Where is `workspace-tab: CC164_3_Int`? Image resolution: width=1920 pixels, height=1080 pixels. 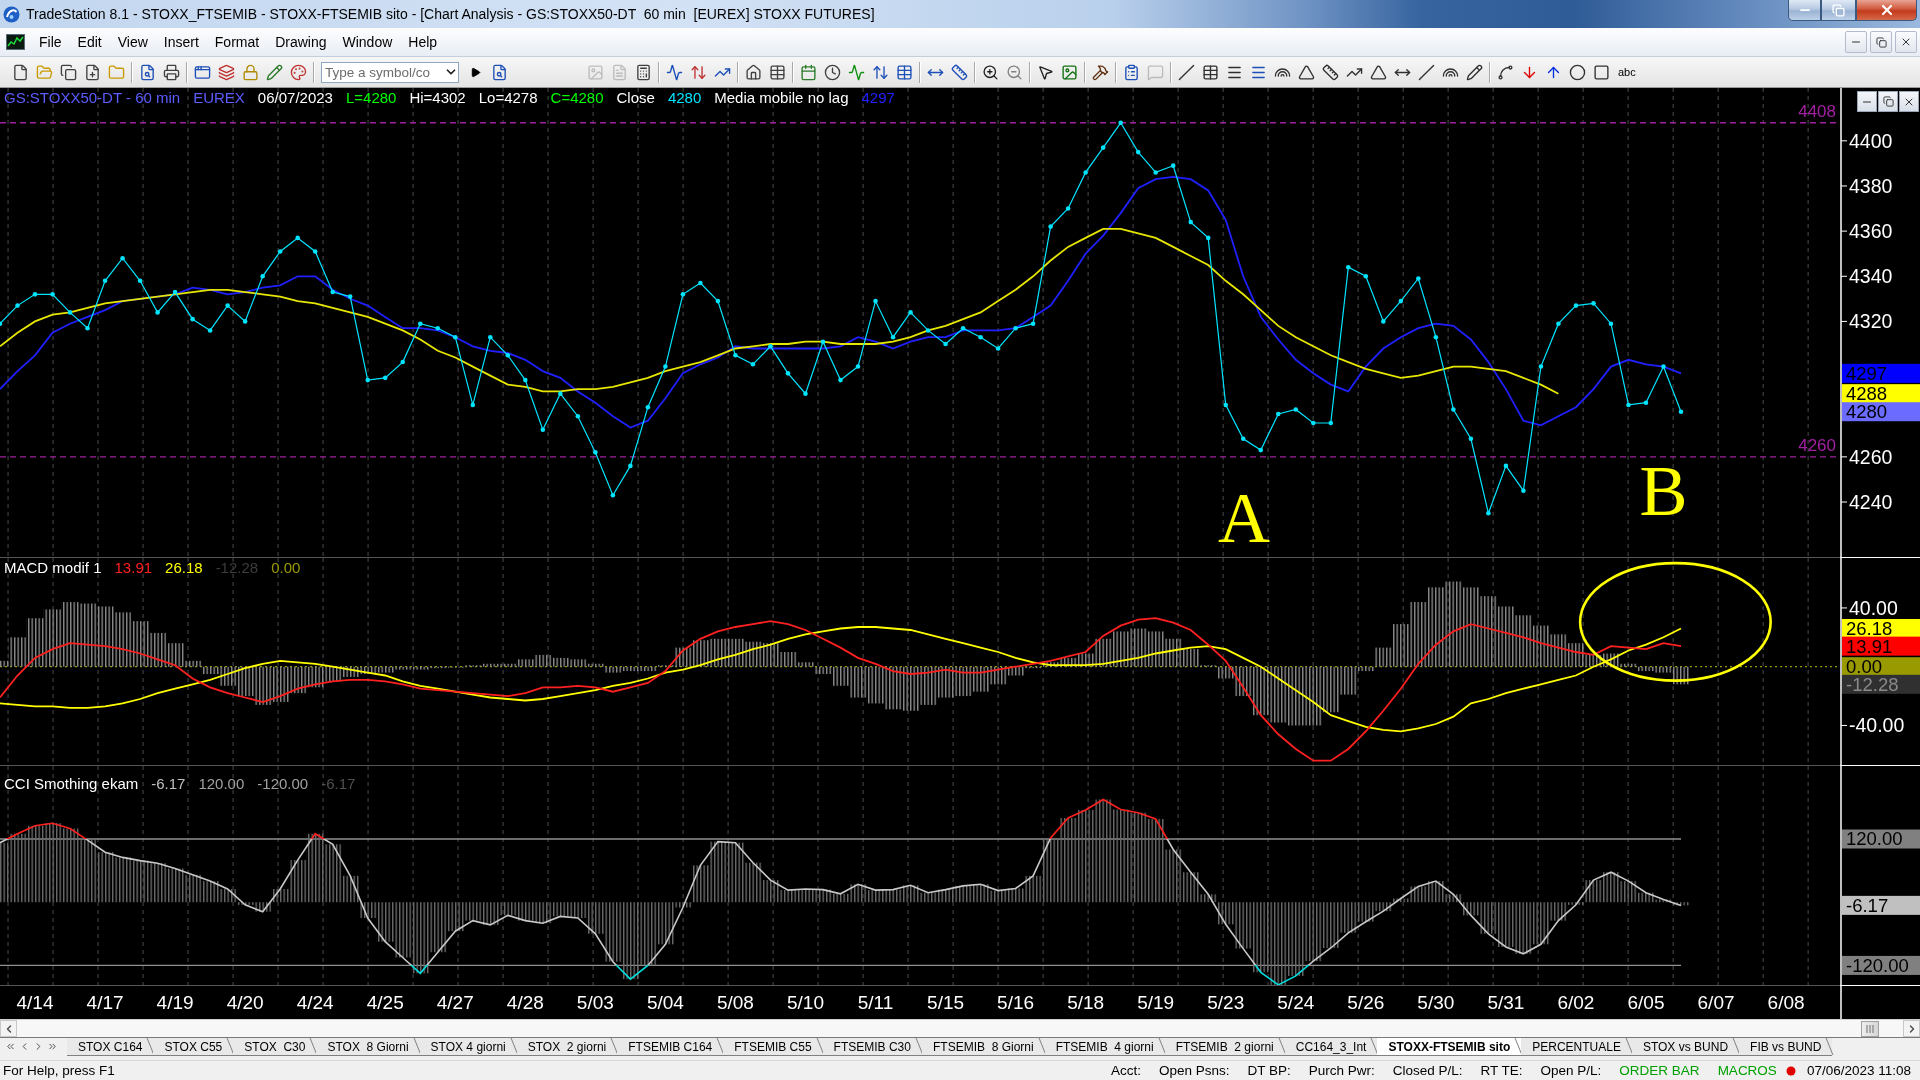 workspace-tab: CC164_3_Int is located at coordinates (1331, 1047).